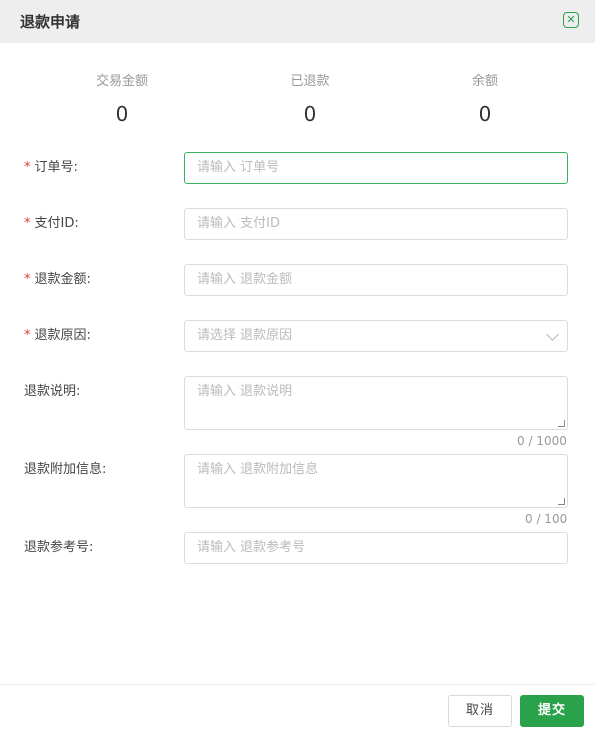 The image size is (595, 735). I want to click on stat-label: 已退款, so click(310, 81).